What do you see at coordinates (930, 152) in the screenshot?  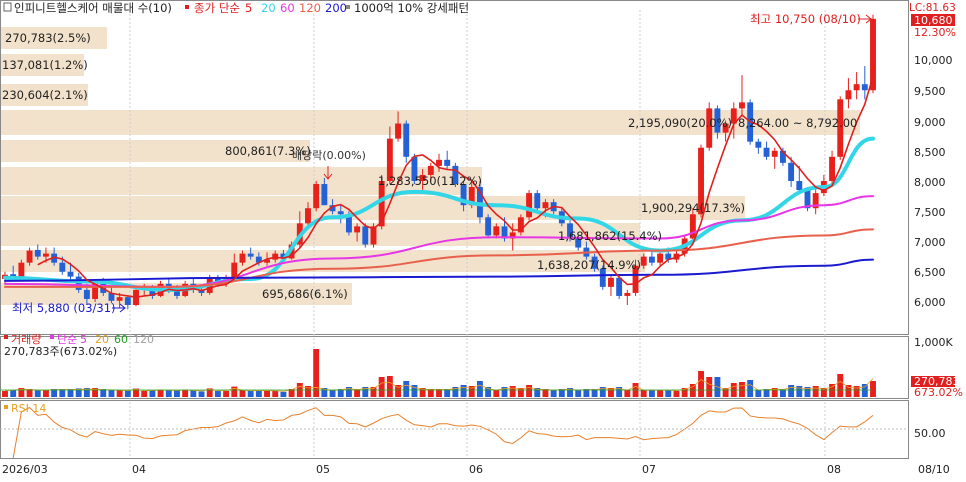 I see `price-tick: 8,500` at bounding box center [930, 152].